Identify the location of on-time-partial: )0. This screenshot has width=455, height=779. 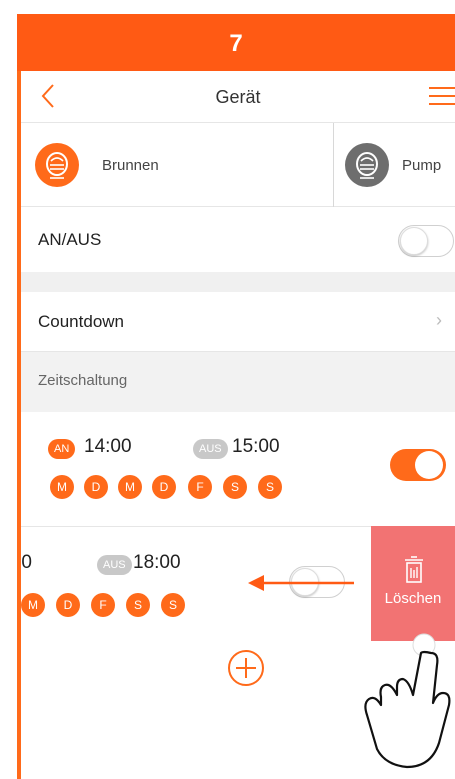
(26, 562).